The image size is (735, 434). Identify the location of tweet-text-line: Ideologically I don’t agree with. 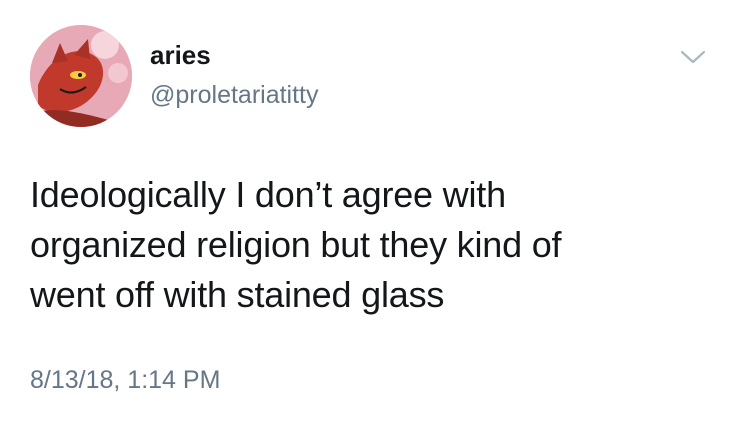
(268, 194).